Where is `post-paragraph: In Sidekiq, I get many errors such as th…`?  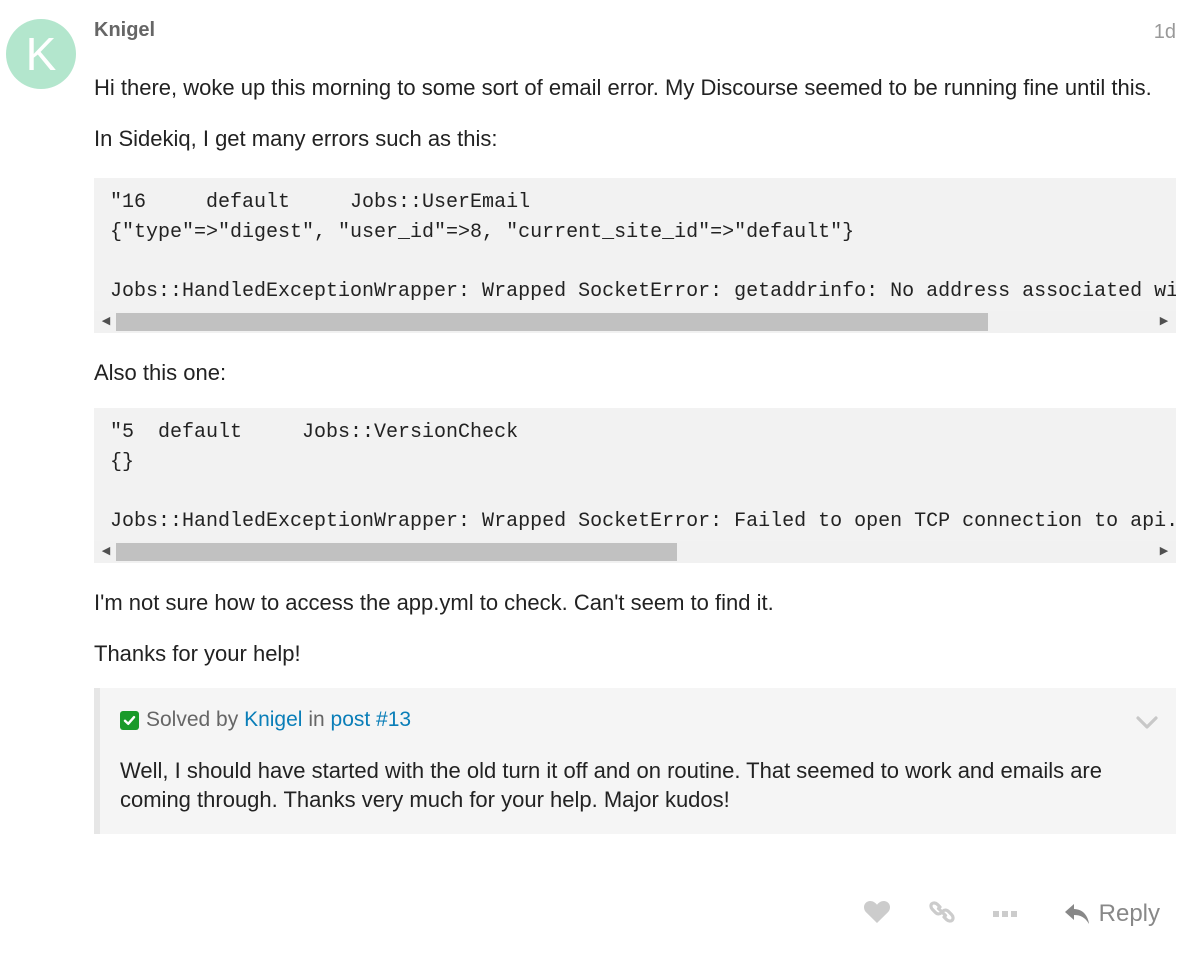
post-paragraph: In Sidekiq, I get many errors such as th… is located at coordinates (296, 138).